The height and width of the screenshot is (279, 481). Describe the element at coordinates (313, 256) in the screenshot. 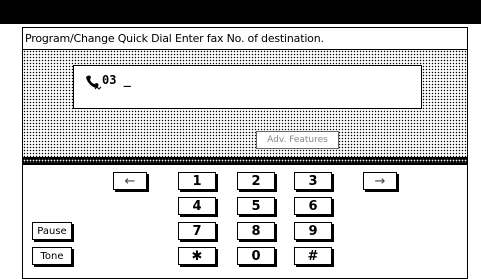

I see `key-hash: #` at that location.